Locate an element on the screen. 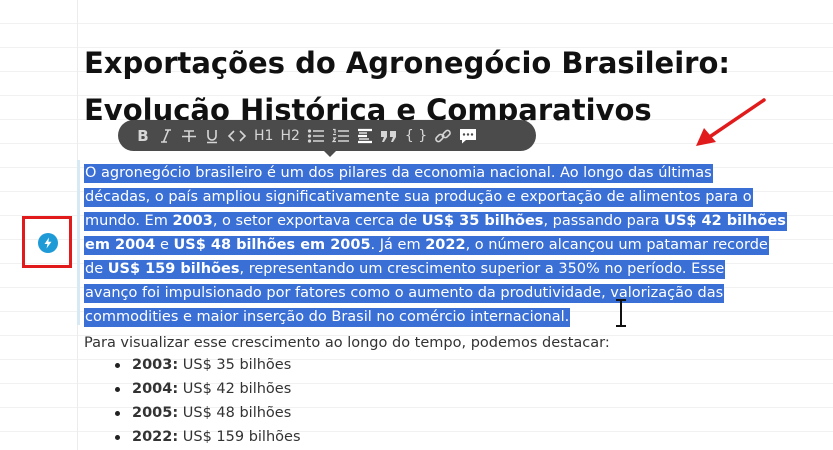 Image resolution: width=833 pixels, height=450 pixels. annotation-arrow is located at coordinates (731, 122).